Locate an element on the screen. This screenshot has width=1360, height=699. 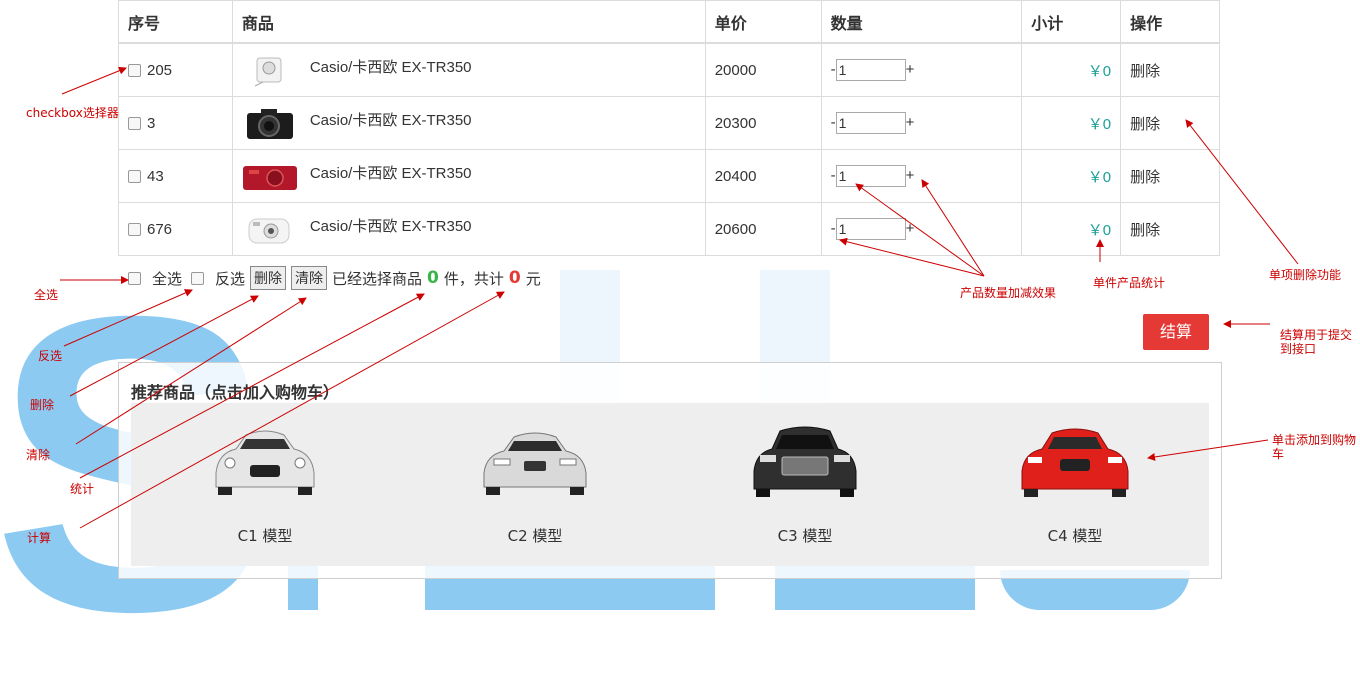
invert-checkbox is located at coordinates (198, 278).